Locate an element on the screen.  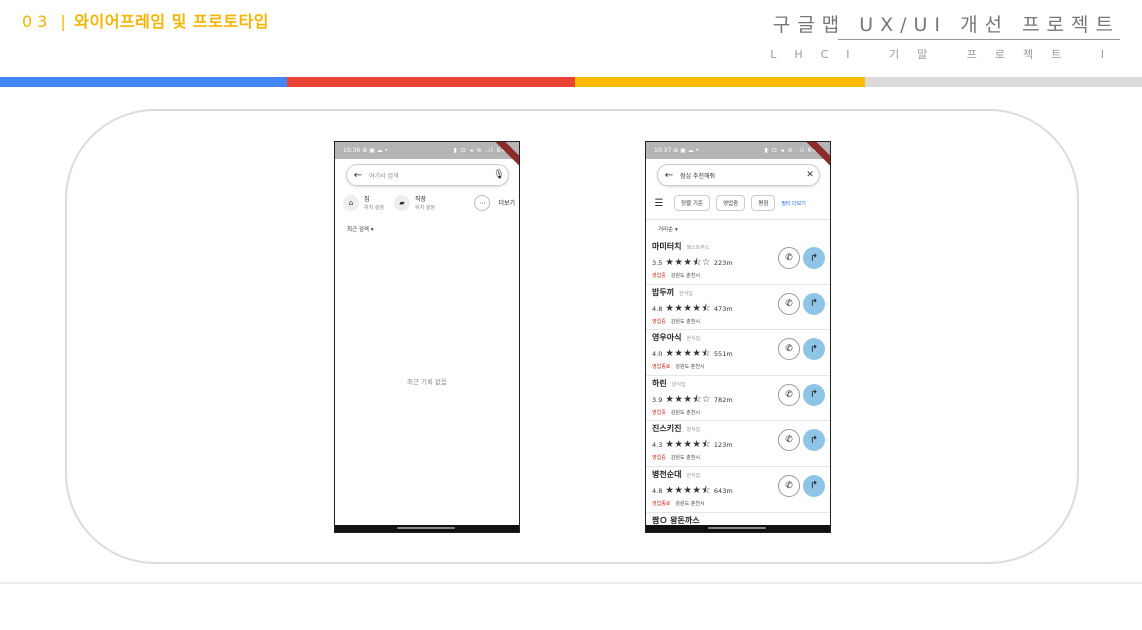
result-item: 밥두끼 한식집 4.8 ★★★★⯪ 473m 영업중 강원도 춘천시 ✆ ↱ is located at coordinates (738, 308).